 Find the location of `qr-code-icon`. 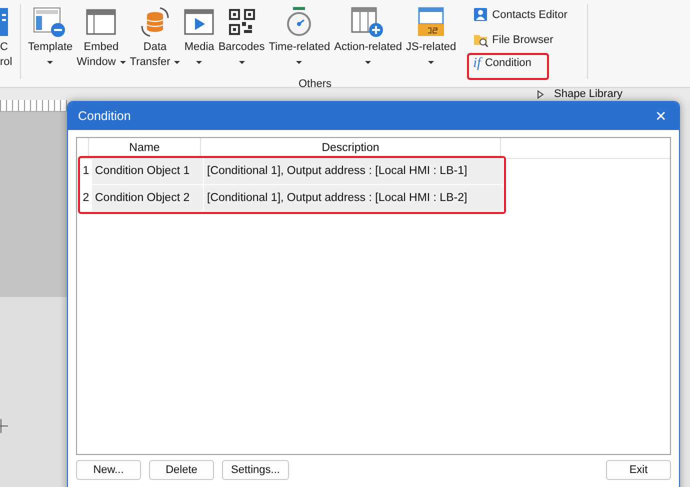

qr-code-icon is located at coordinates (241, 22).